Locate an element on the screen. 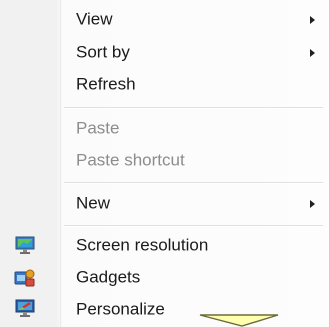 The image size is (330, 327). monitor-icon is located at coordinates (25, 245).